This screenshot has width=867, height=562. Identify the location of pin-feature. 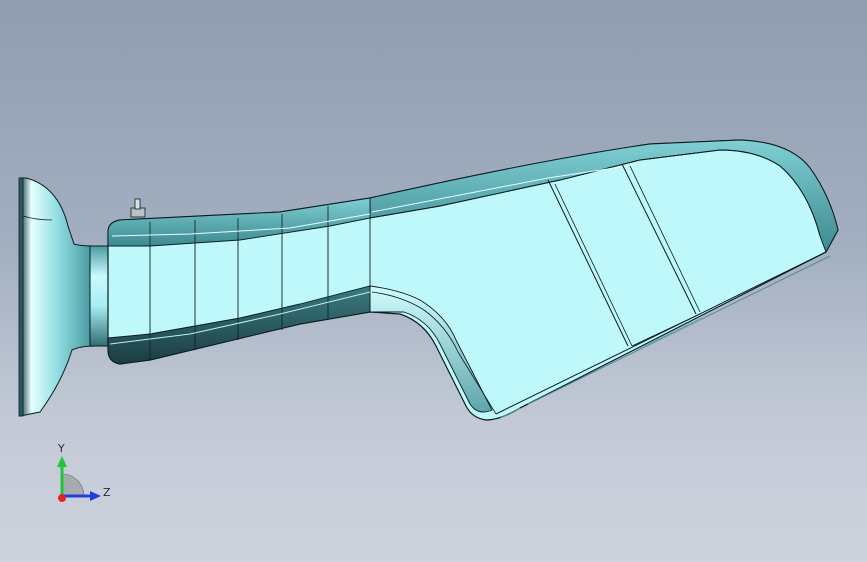
(138, 208).